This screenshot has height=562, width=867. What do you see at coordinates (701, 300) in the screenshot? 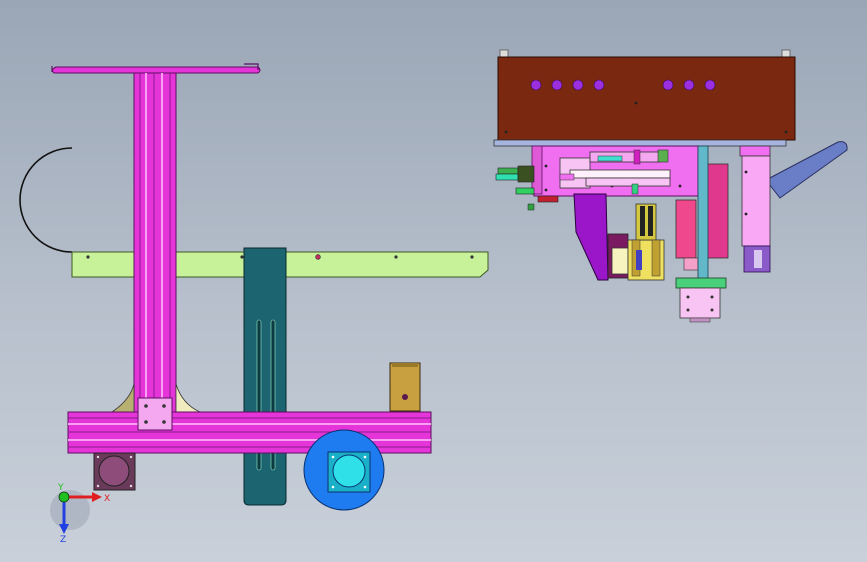
I see `base-flange` at bounding box center [701, 300].